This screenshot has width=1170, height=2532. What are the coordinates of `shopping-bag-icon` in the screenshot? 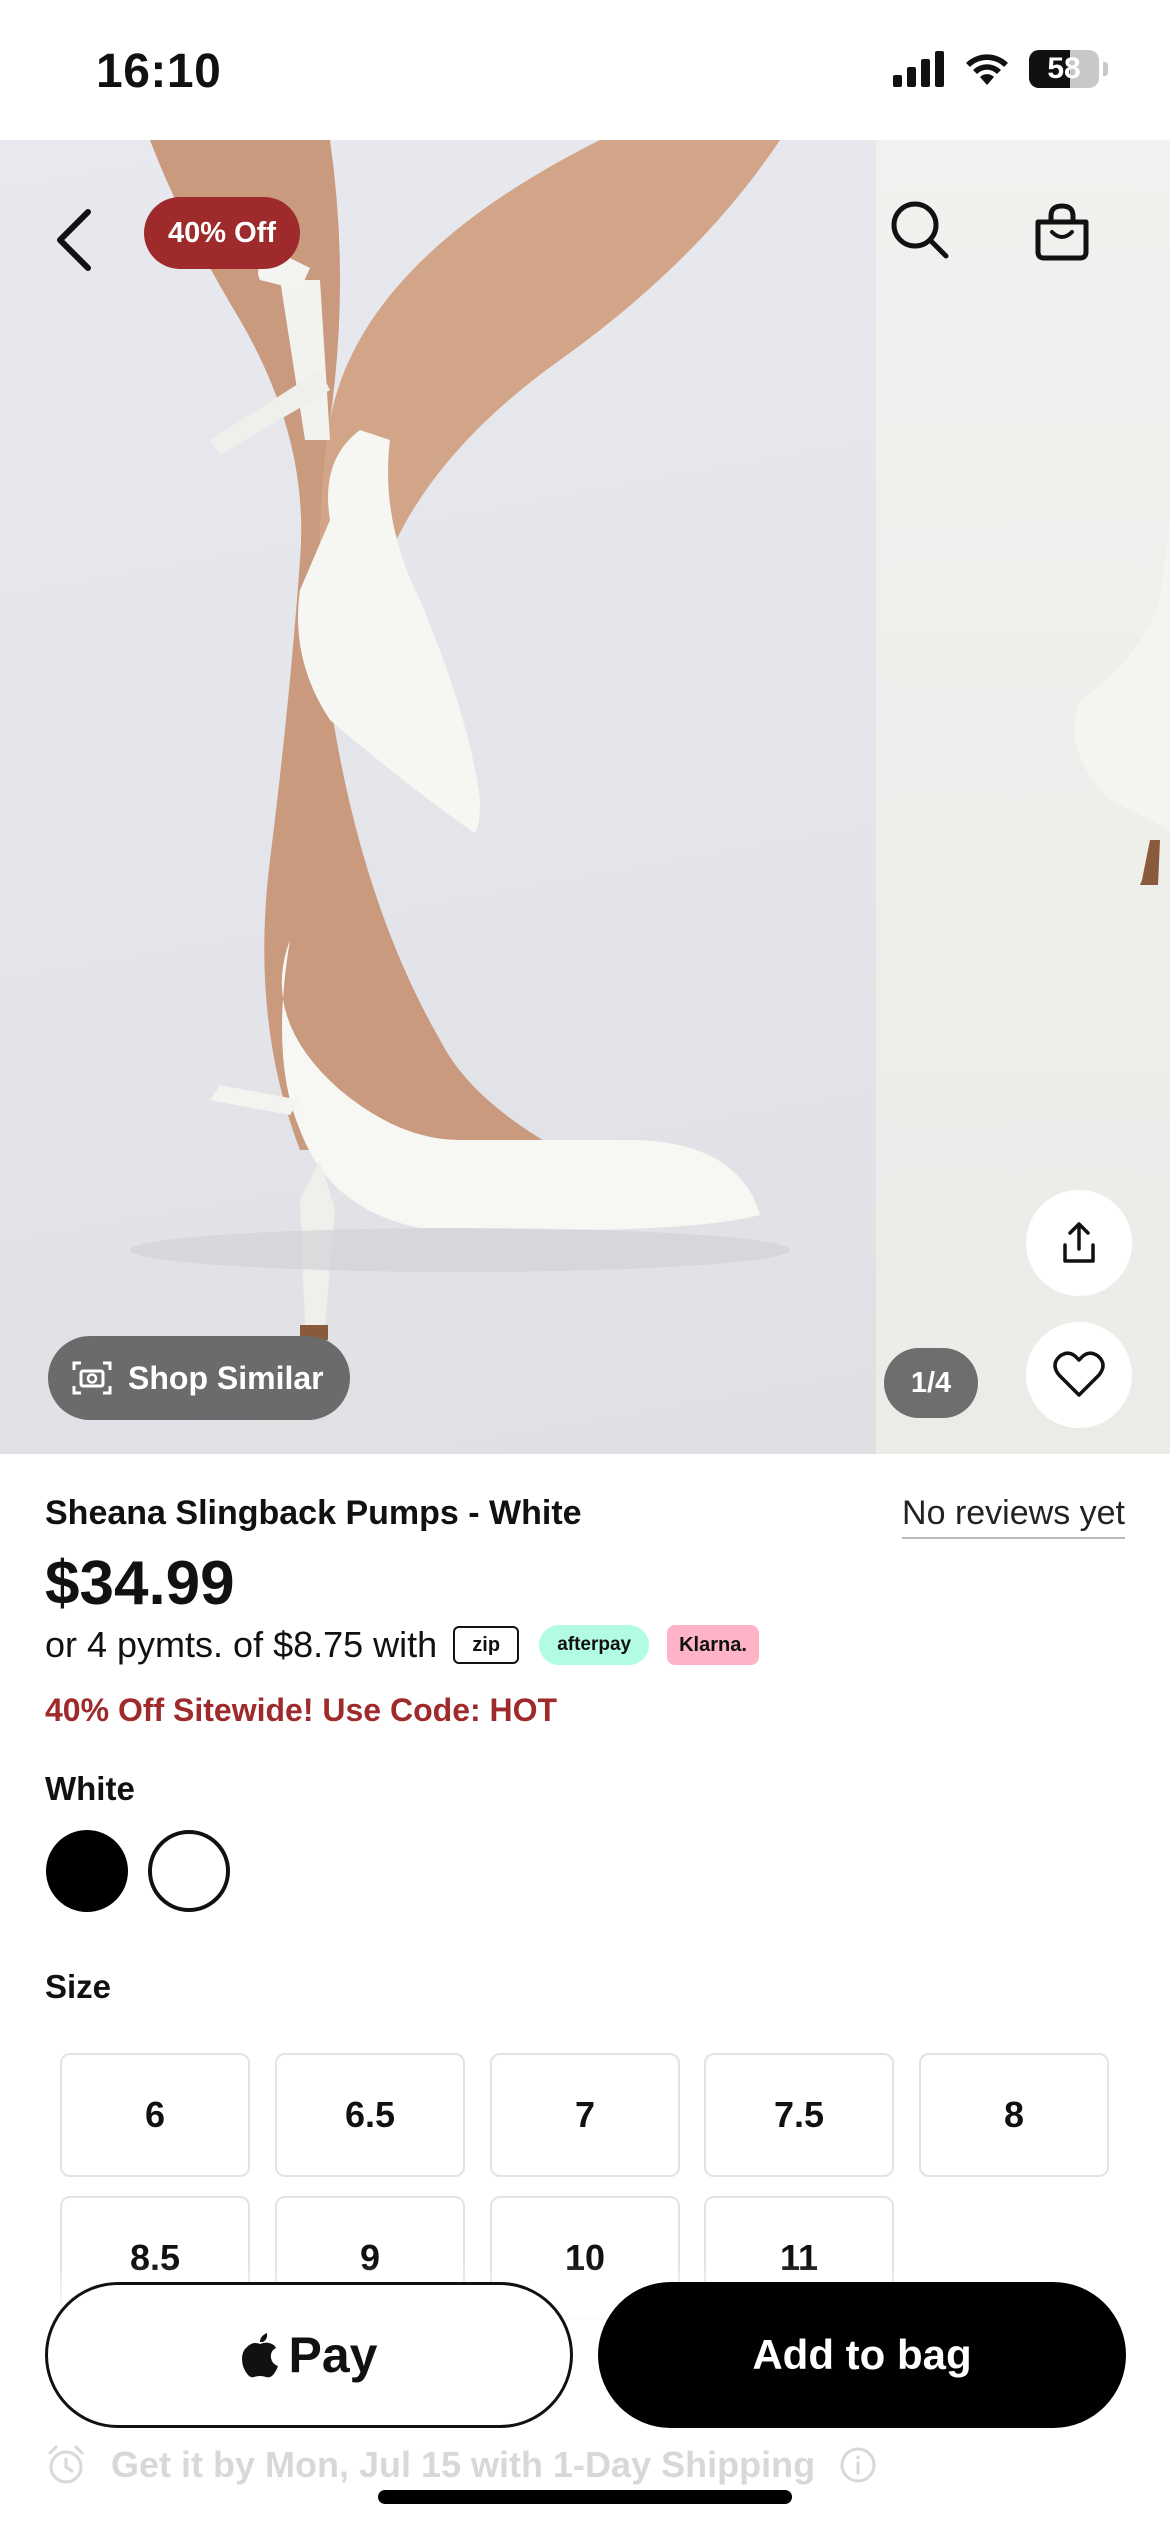 It's located at (1062, 232).